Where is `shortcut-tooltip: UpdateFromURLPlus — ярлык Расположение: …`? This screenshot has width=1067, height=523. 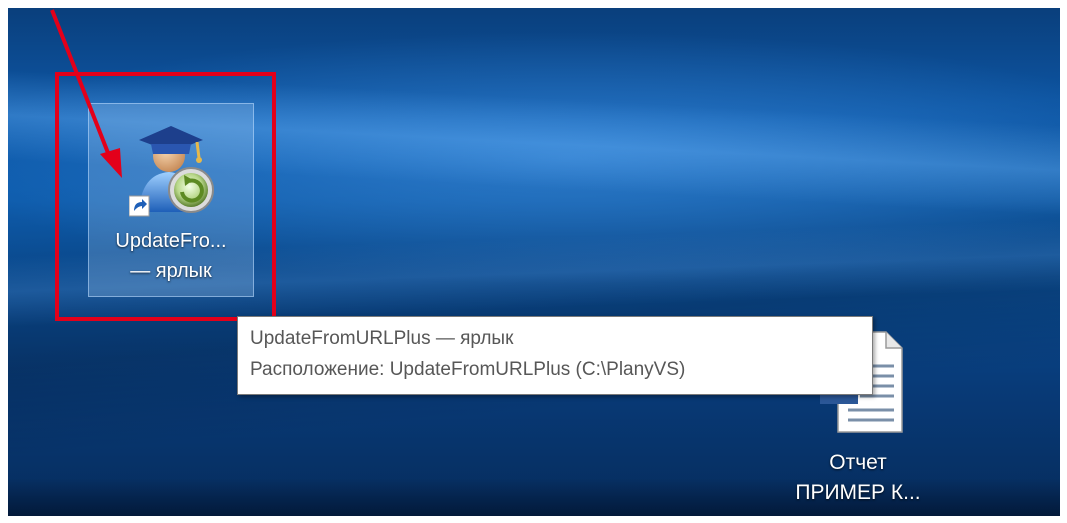
shortcut-tooltip: UpdateFromURLPlus — ярлык Расположение: … is located at coordinates (555, 355).